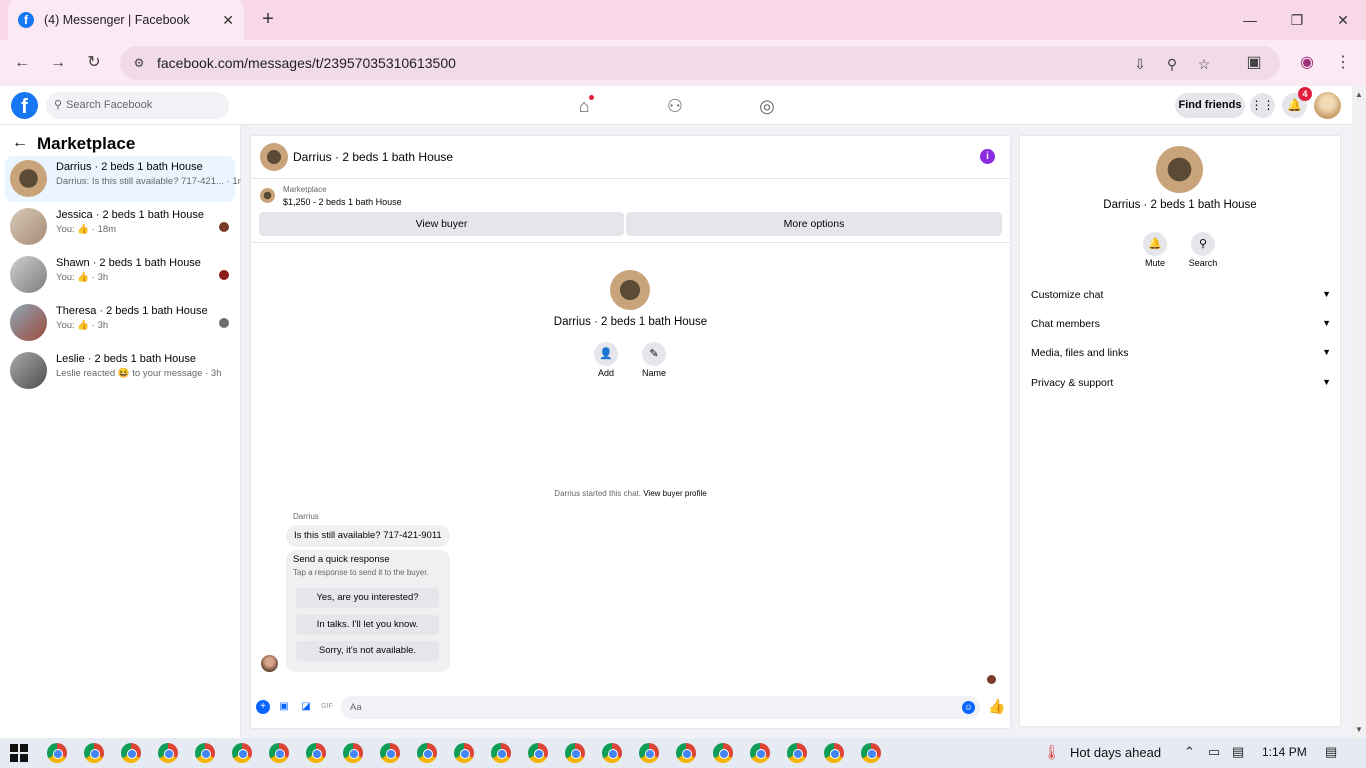 The image size is (1366, 768). Describe the element at coordinates (22, 63) in the screenshot. I see `back-icon: ←` at that location.